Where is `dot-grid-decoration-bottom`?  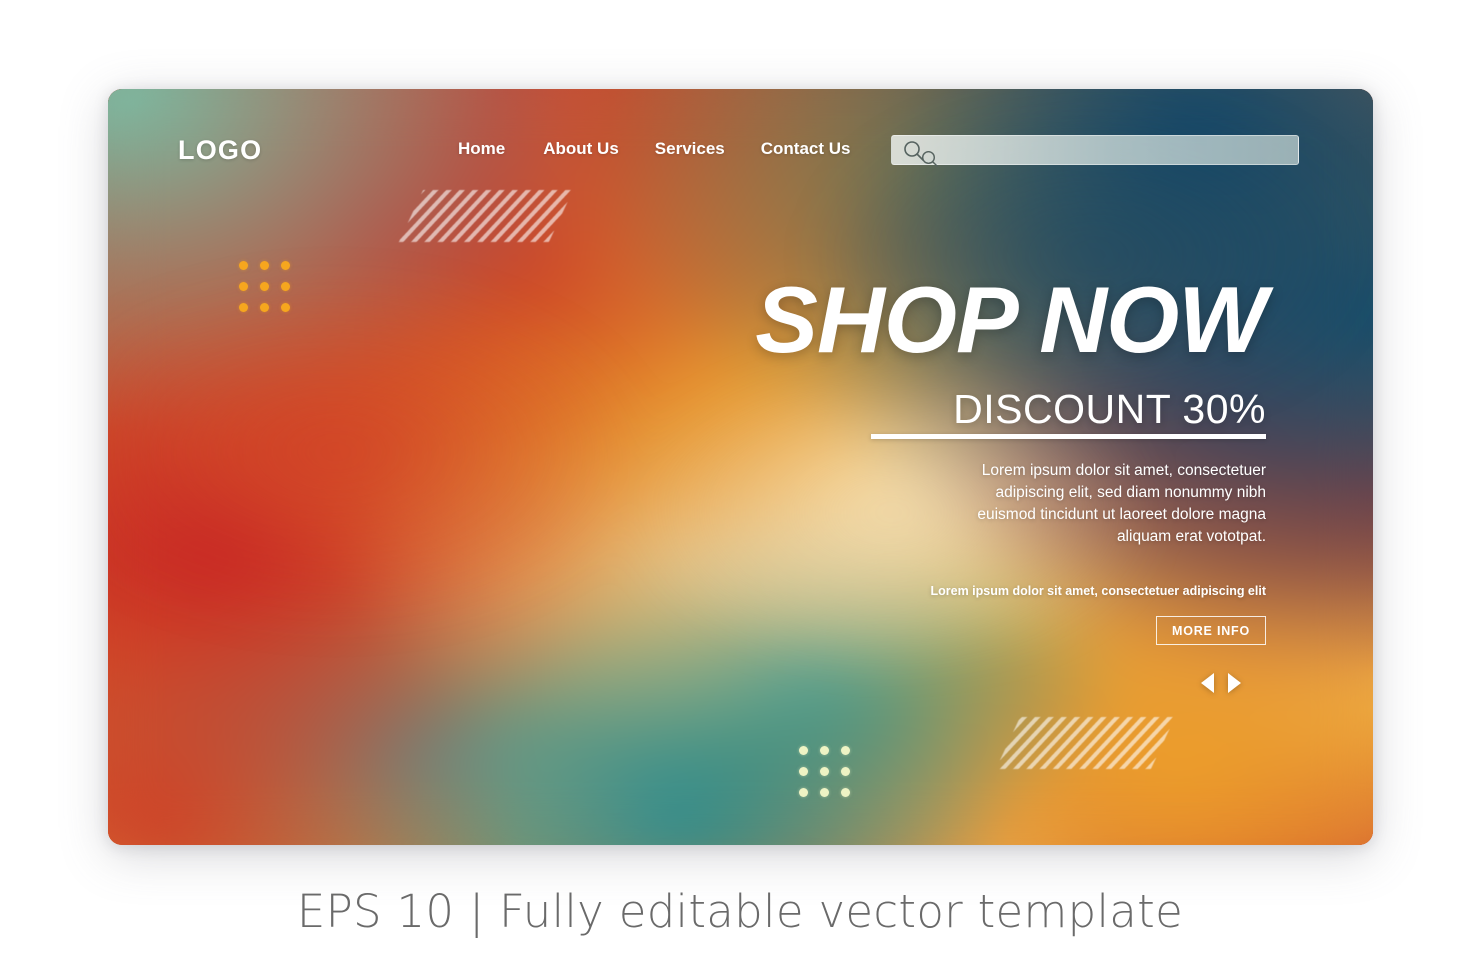 dot-grid-decoration-bottom is located at coordinates (824, 771).